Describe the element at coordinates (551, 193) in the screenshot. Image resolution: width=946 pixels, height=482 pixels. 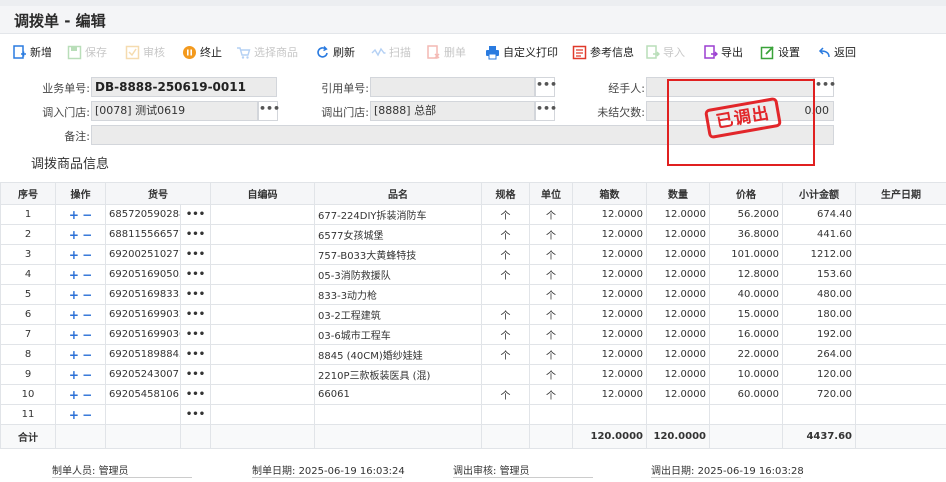
I see `header-unit: 单位` at that location.